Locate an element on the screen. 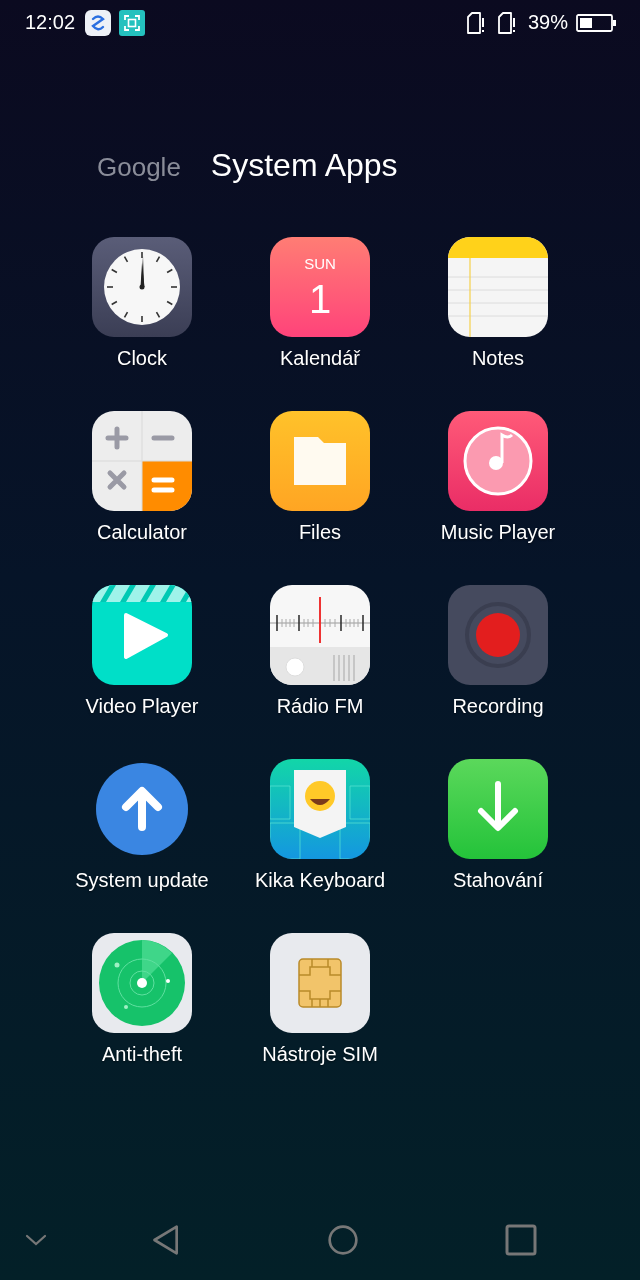 The image size is (640, 1280). app-label: System update is located at coordinates (142, 880).